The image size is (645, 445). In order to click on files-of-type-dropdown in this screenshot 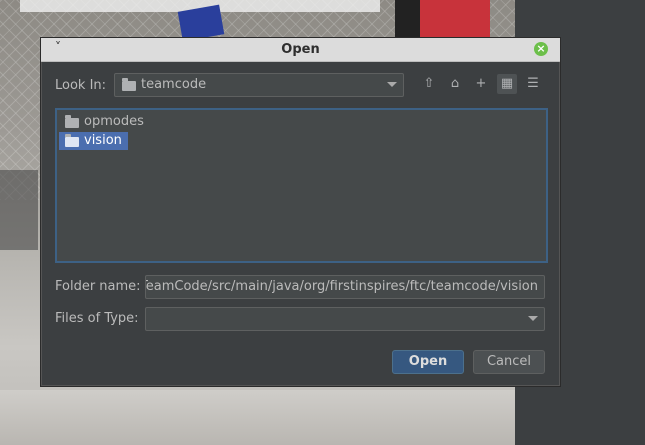, I will do `click(345, 319)`.